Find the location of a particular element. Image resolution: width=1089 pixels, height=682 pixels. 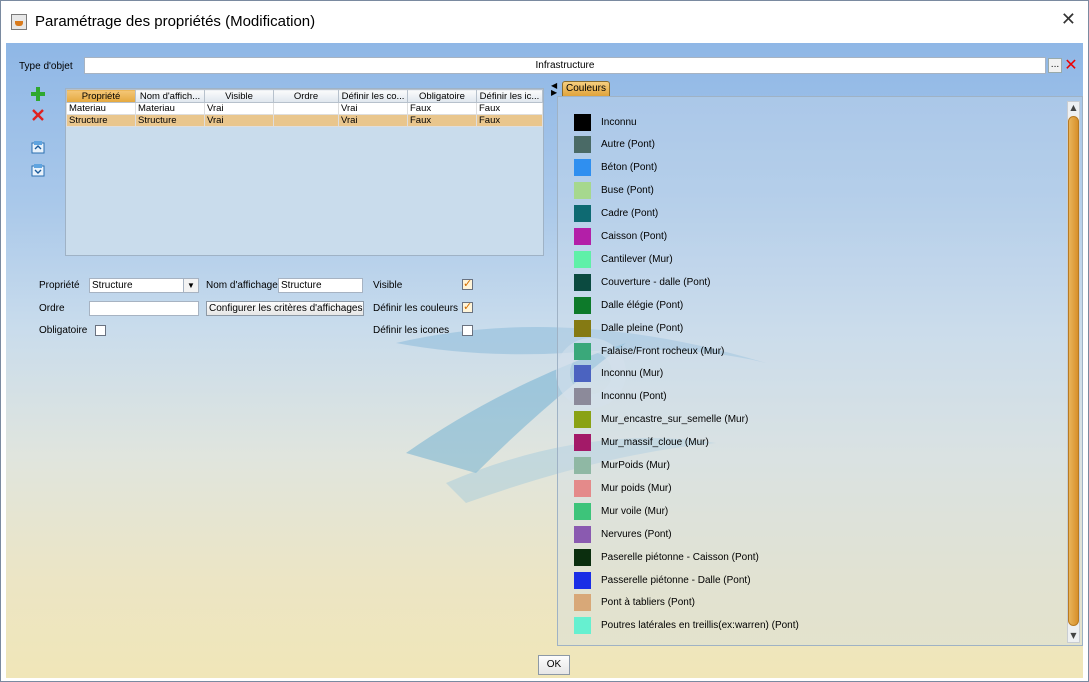

color-list-item: Nervures (Pont) is located at coordinates (623, 534).